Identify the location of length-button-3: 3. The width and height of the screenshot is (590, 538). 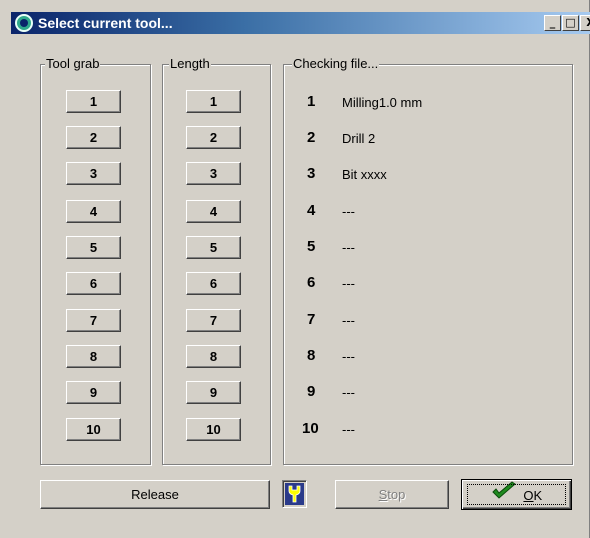
(213, 173).